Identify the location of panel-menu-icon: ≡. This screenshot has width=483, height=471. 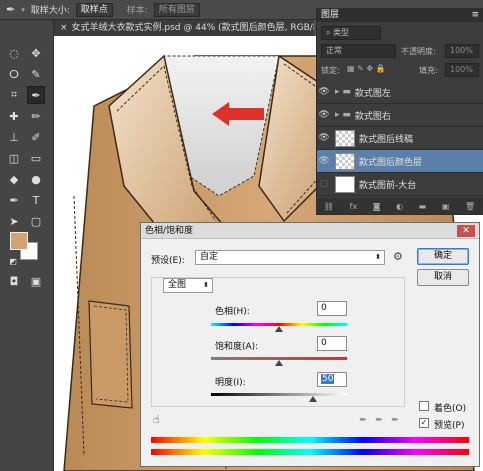
(475, 15).